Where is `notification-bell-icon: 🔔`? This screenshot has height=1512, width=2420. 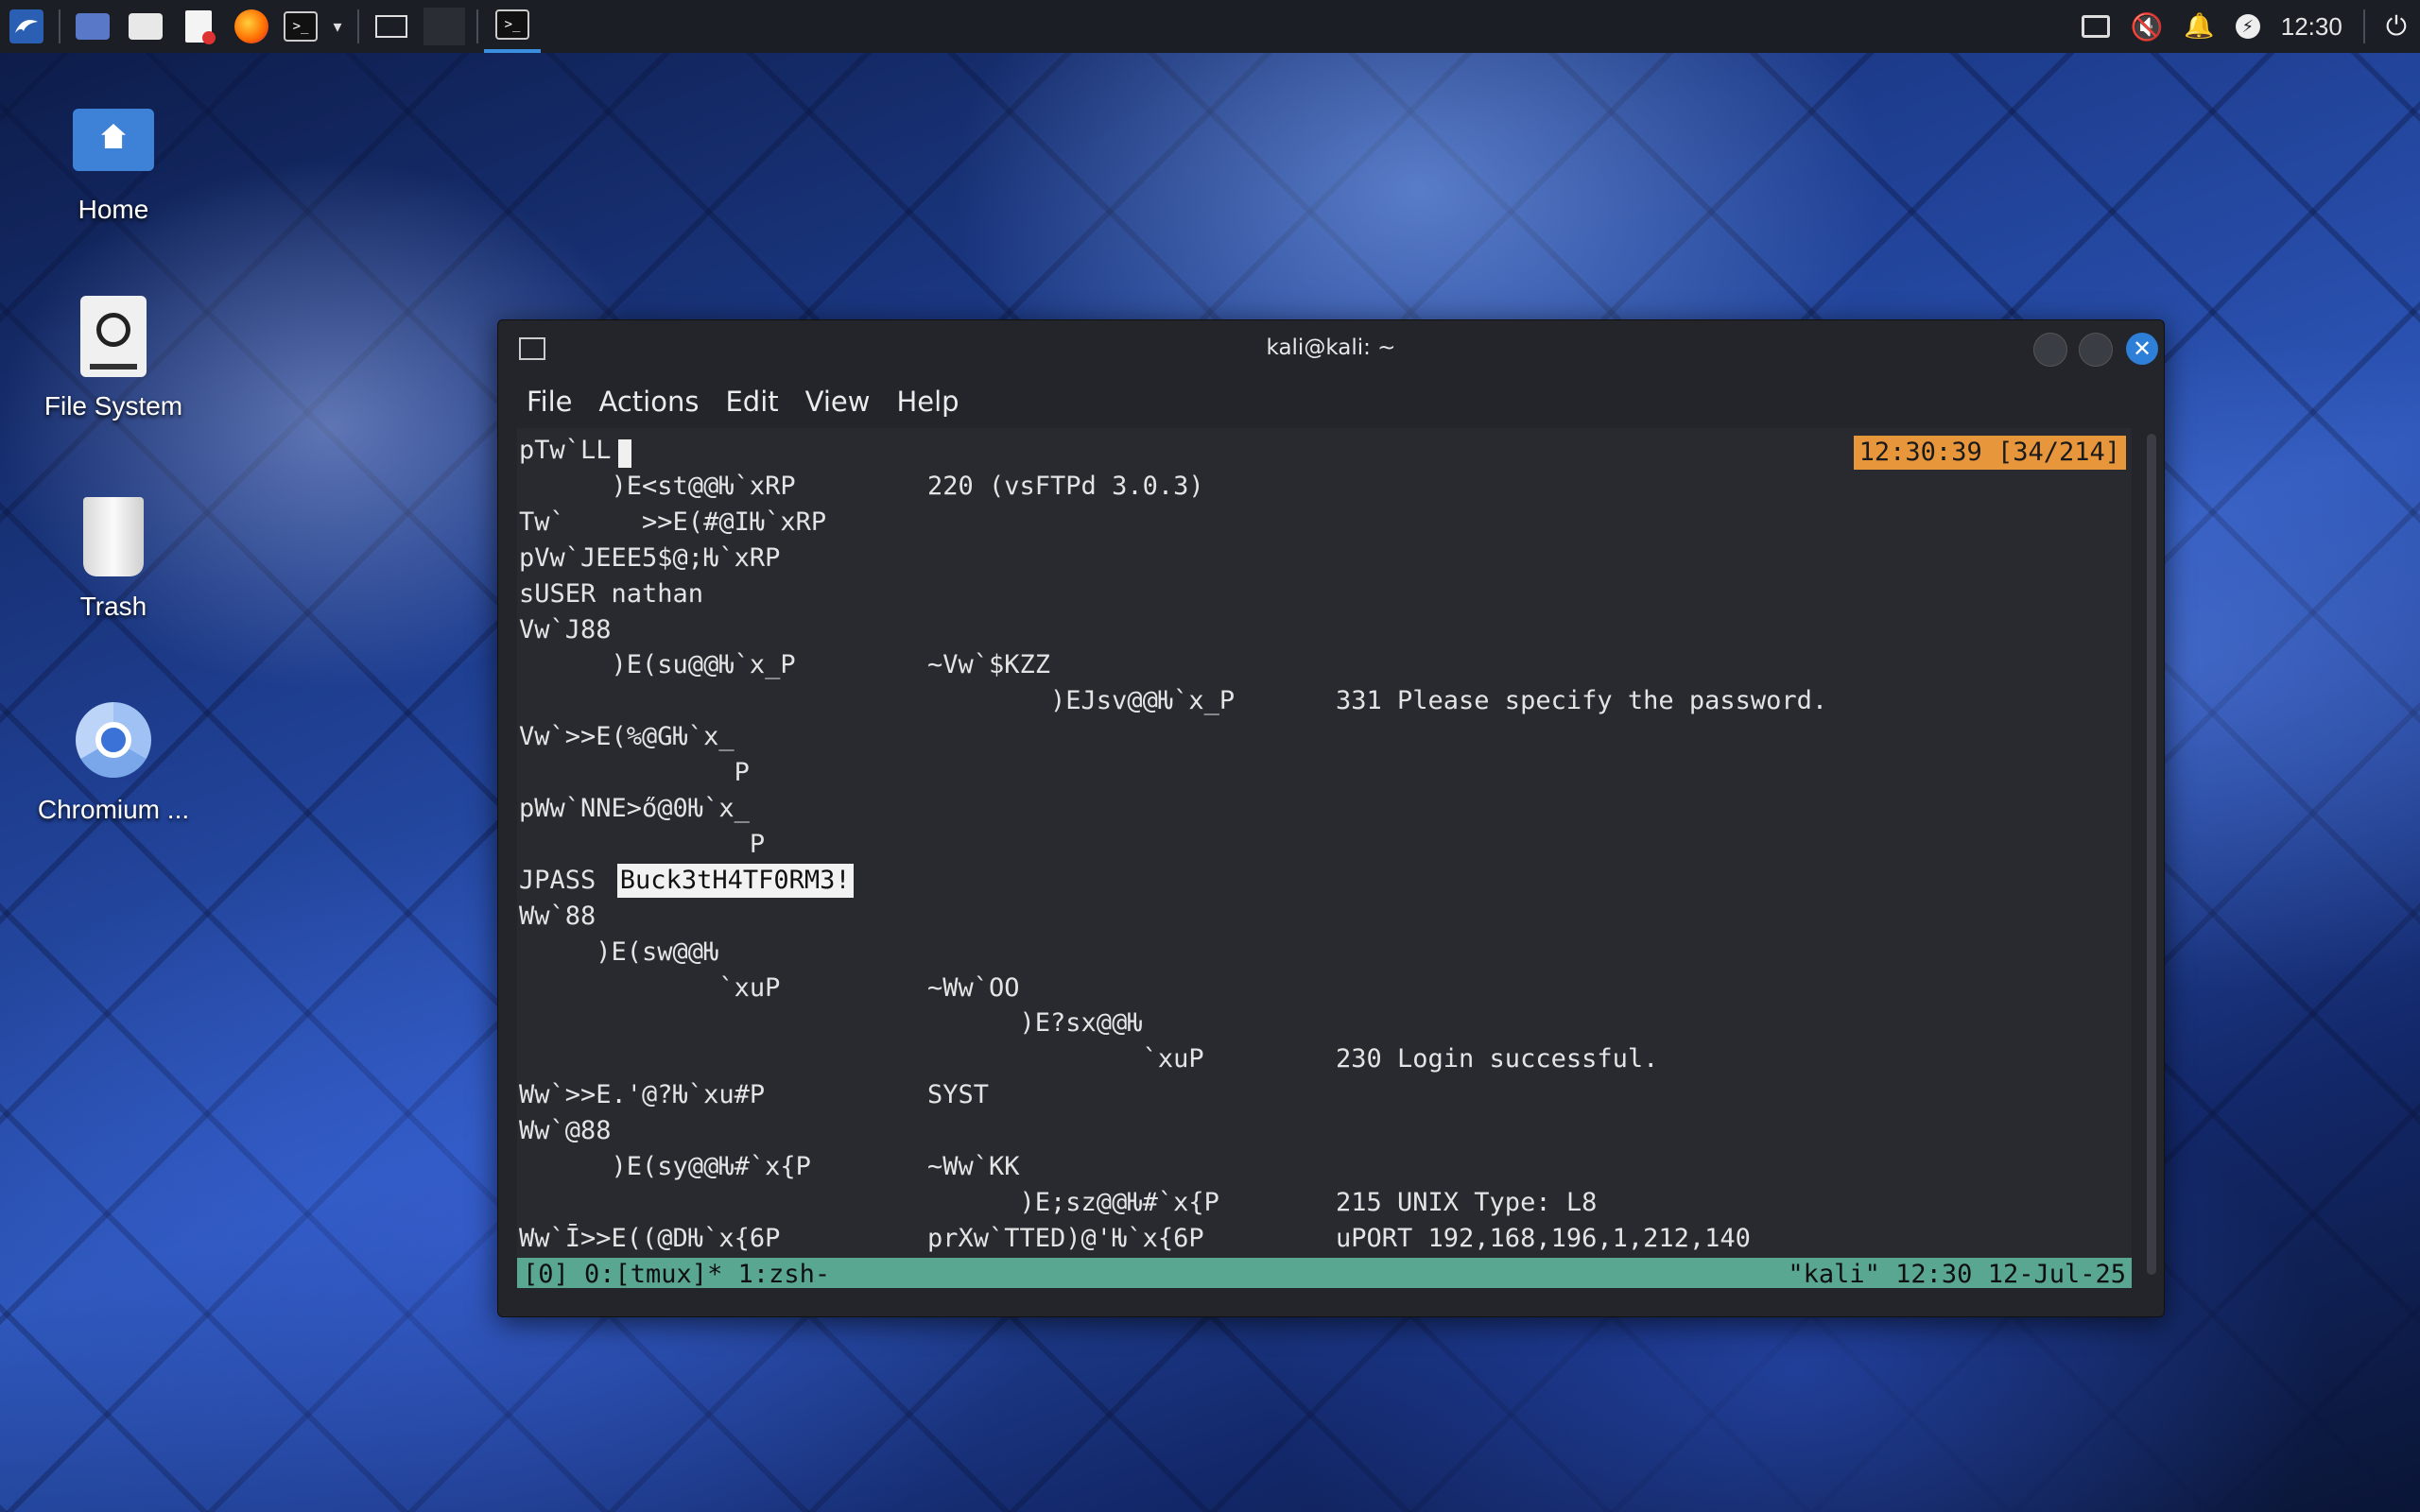
notification-bell-icon: 🔔 is located at coordinates (2199, 26).